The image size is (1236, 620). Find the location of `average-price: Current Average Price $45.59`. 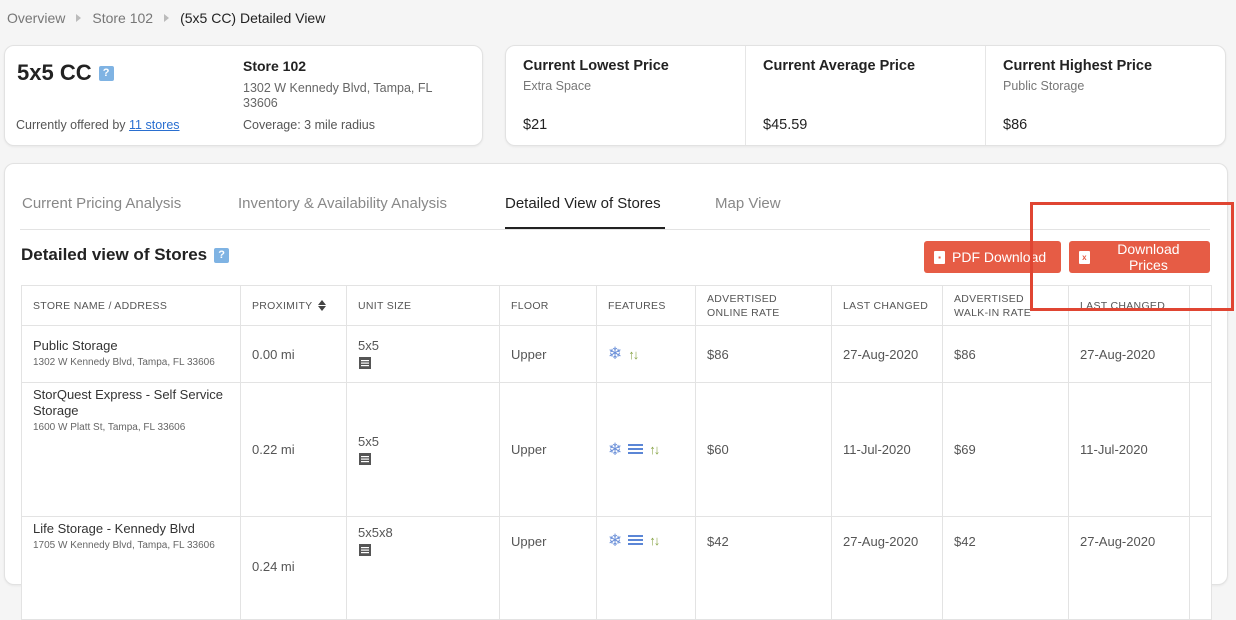

average-price: Current Average Price $45.59 is located at coordinates (866, 95).